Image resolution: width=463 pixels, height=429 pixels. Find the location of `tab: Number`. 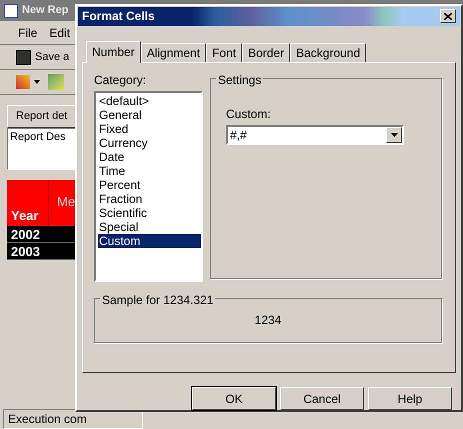

tab: Number is located at coordinates (113, 51).